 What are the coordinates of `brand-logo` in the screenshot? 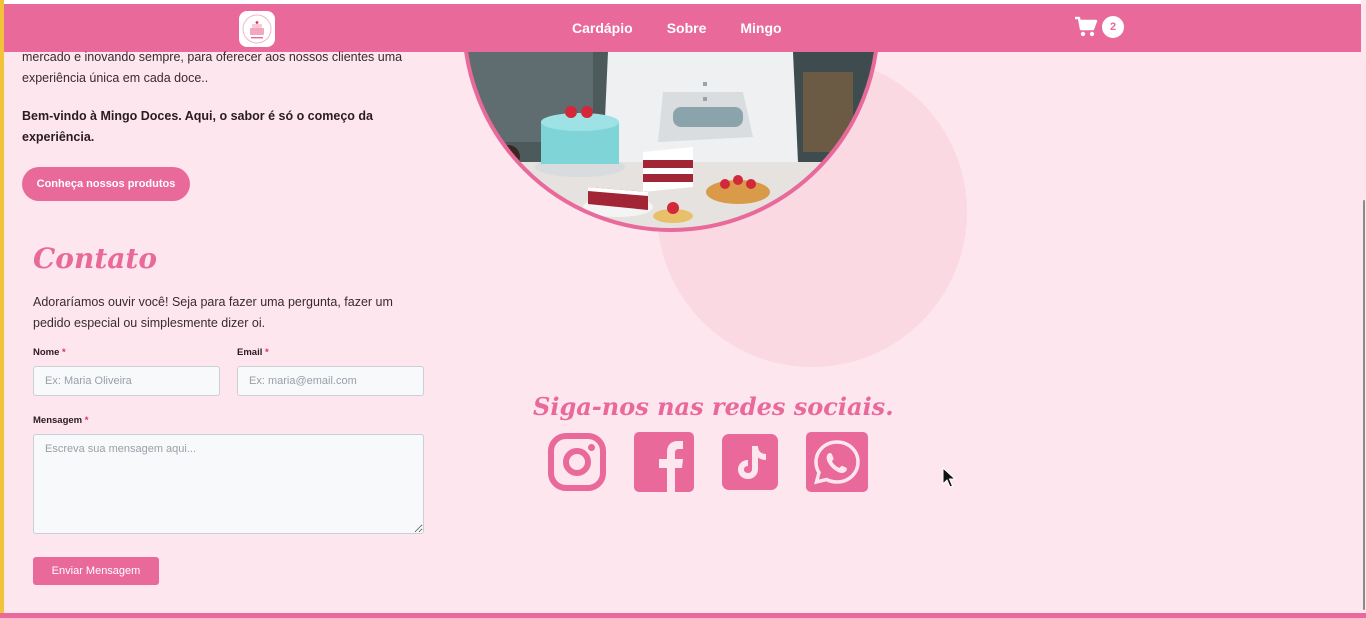 It's located at (257, 29).